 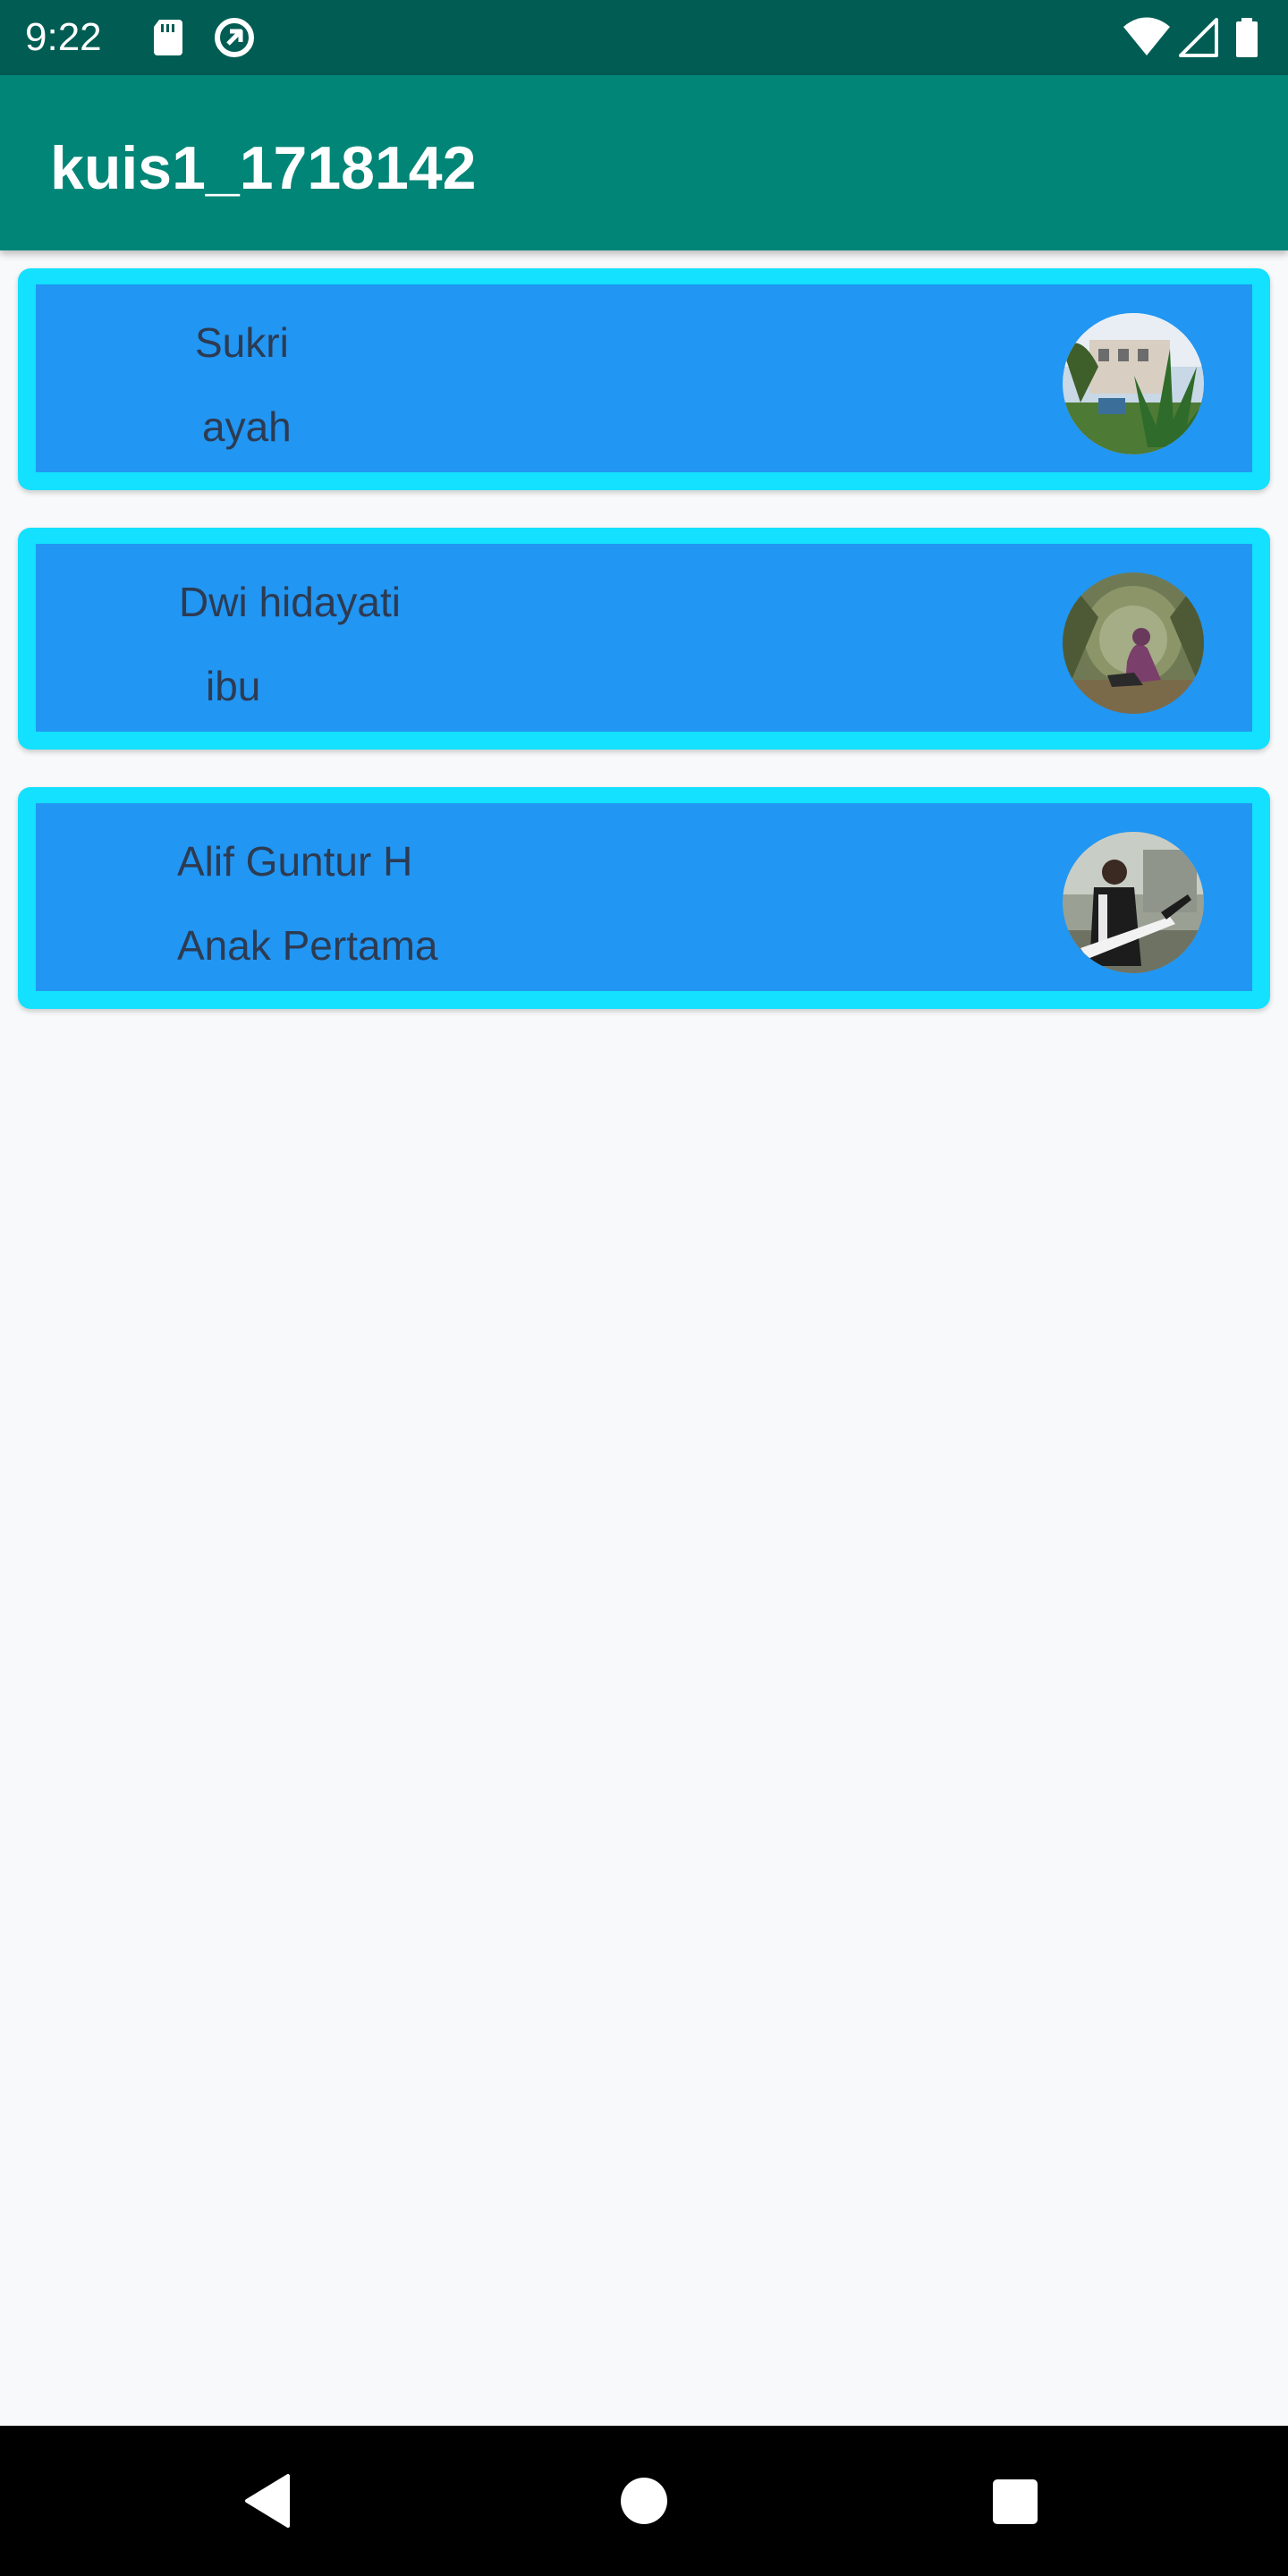 What do you see at coordinates (1147, 37) in the screenshot?
I see `wifi-icon` at bounding box center [1147, 37].